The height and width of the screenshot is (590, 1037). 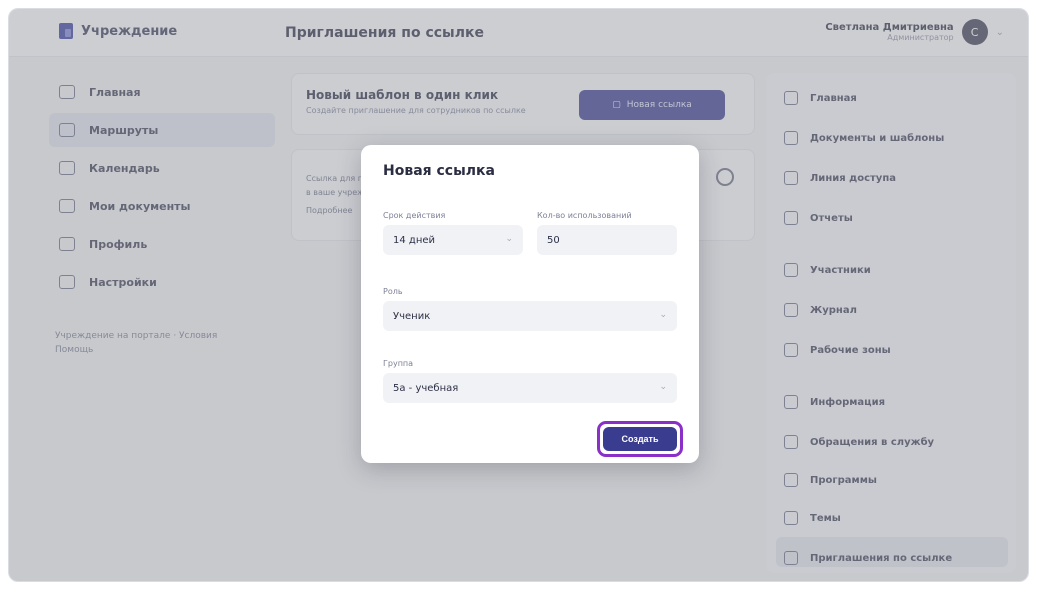 I want to click on uses-label: Кол-во использований, so click(x=584, y=215).